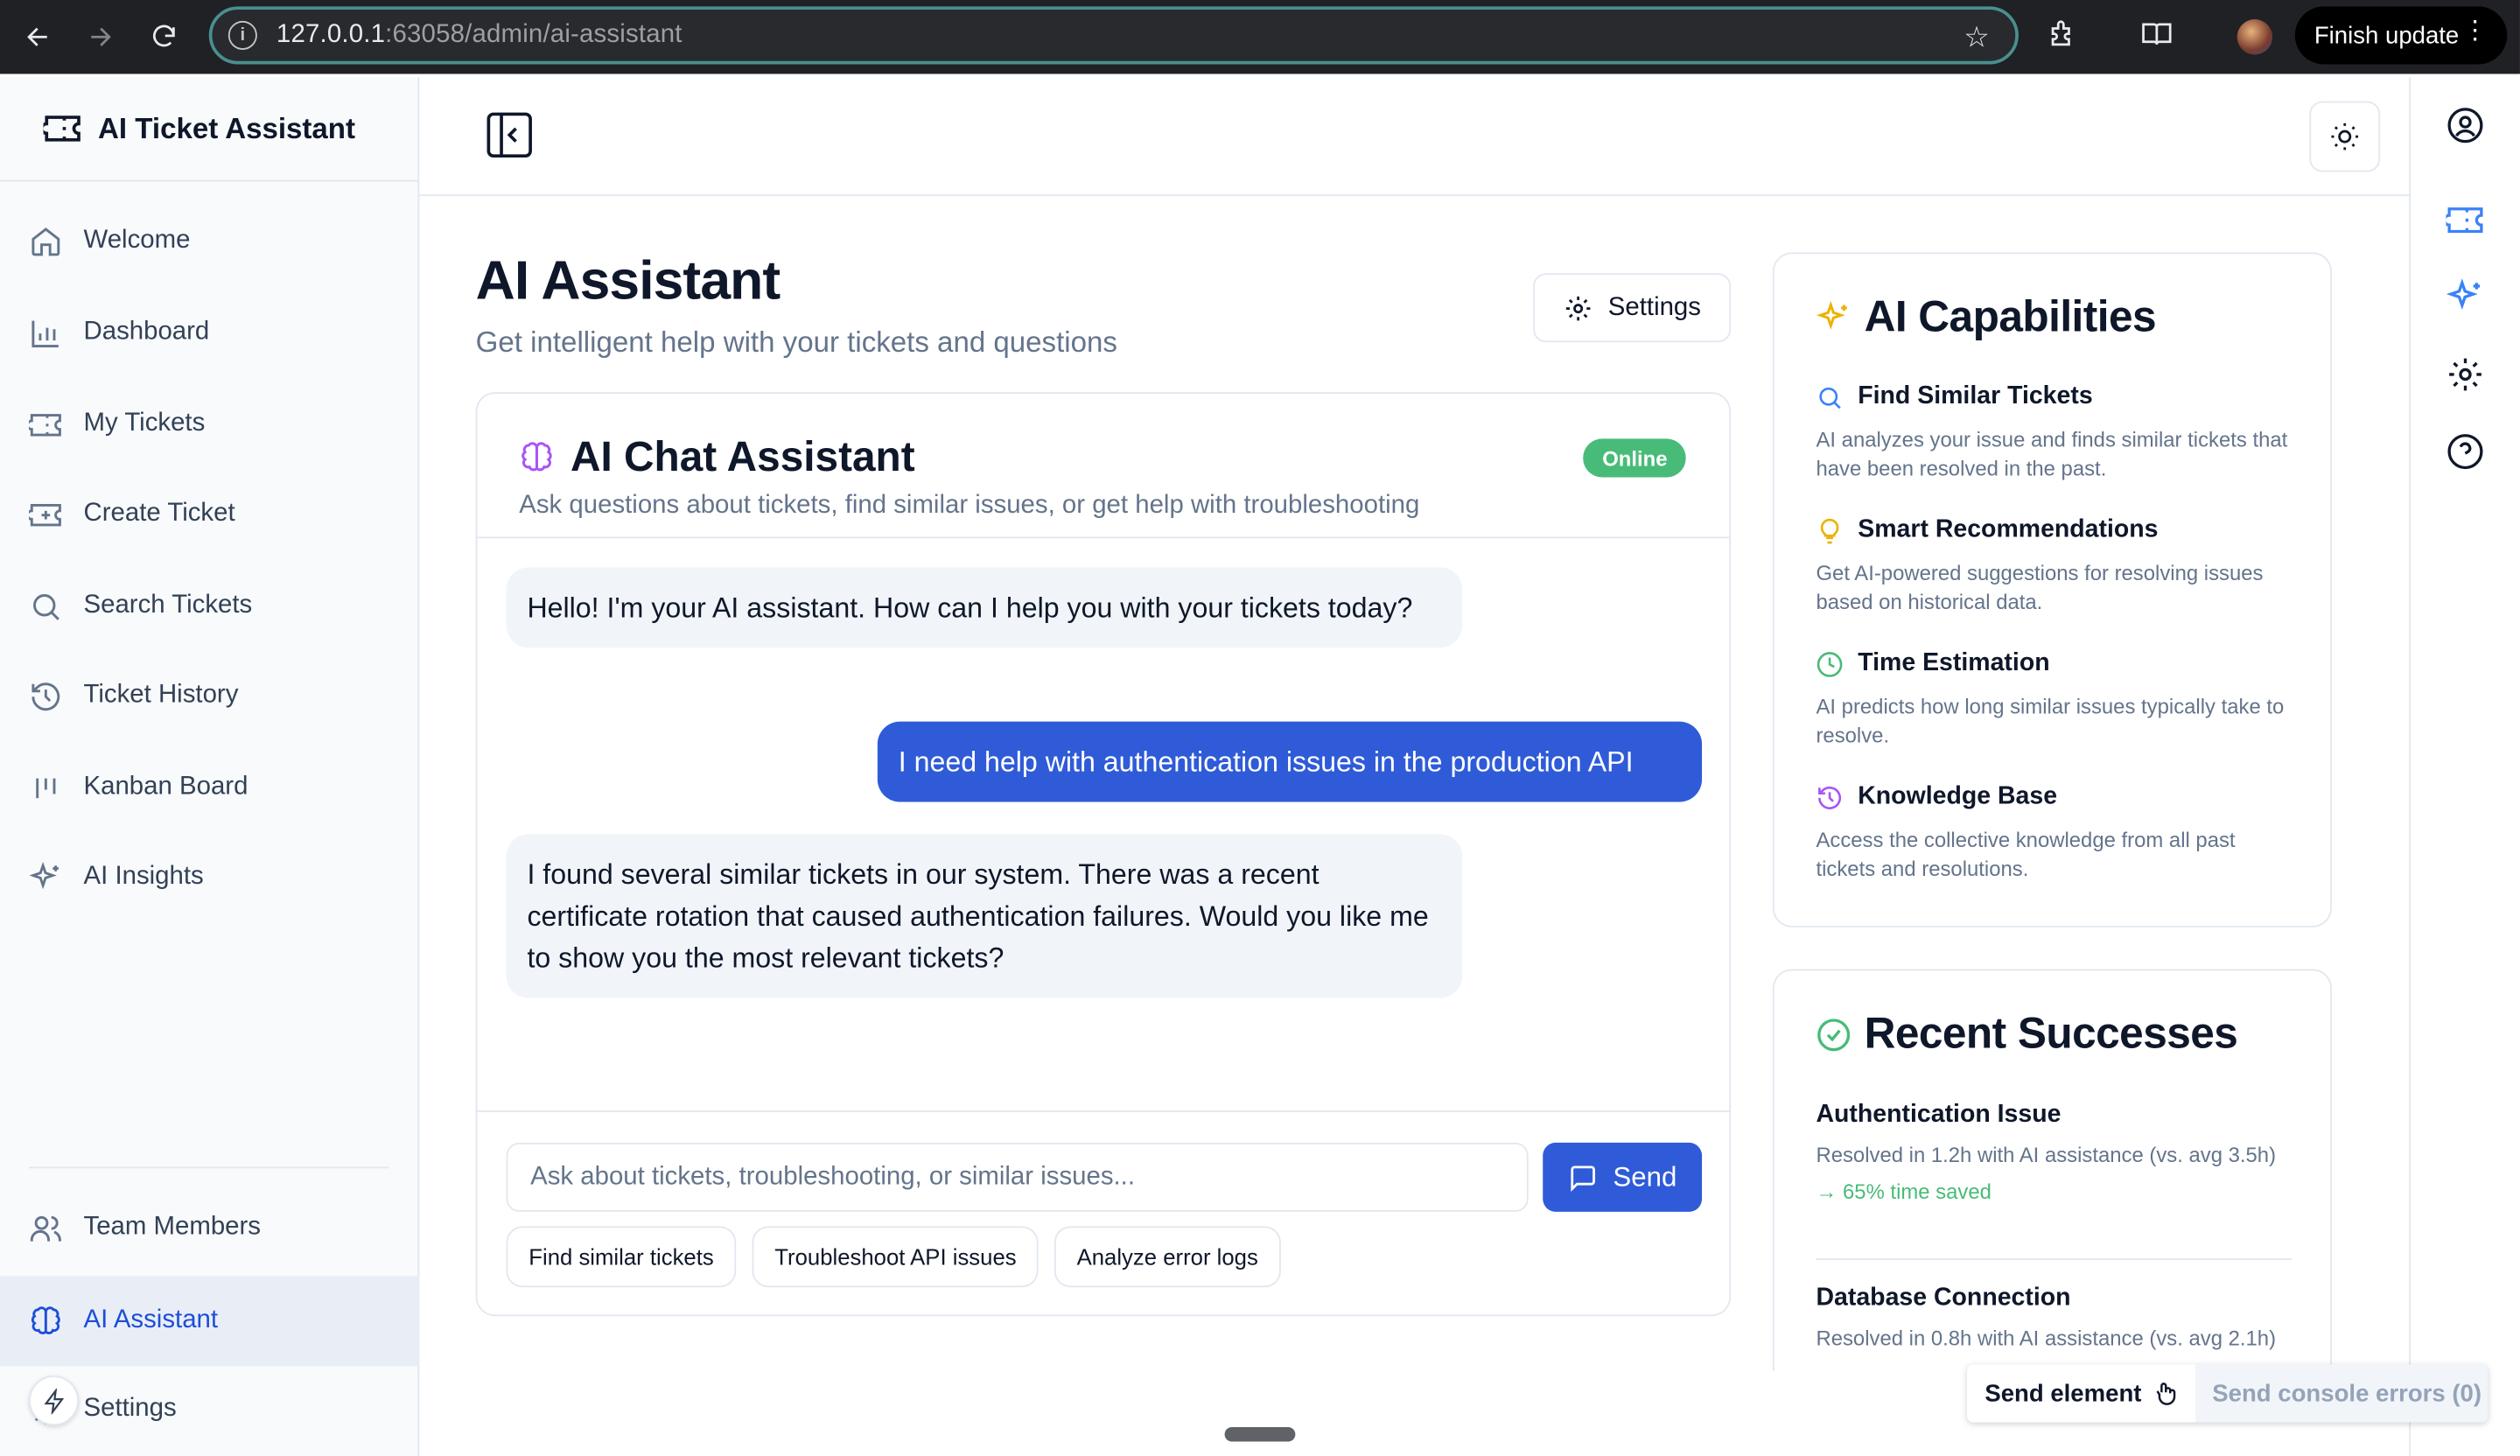 The width and height of the screenshot is (2520, 1456). I want to click on lightning-icon, so click(53, 1400).